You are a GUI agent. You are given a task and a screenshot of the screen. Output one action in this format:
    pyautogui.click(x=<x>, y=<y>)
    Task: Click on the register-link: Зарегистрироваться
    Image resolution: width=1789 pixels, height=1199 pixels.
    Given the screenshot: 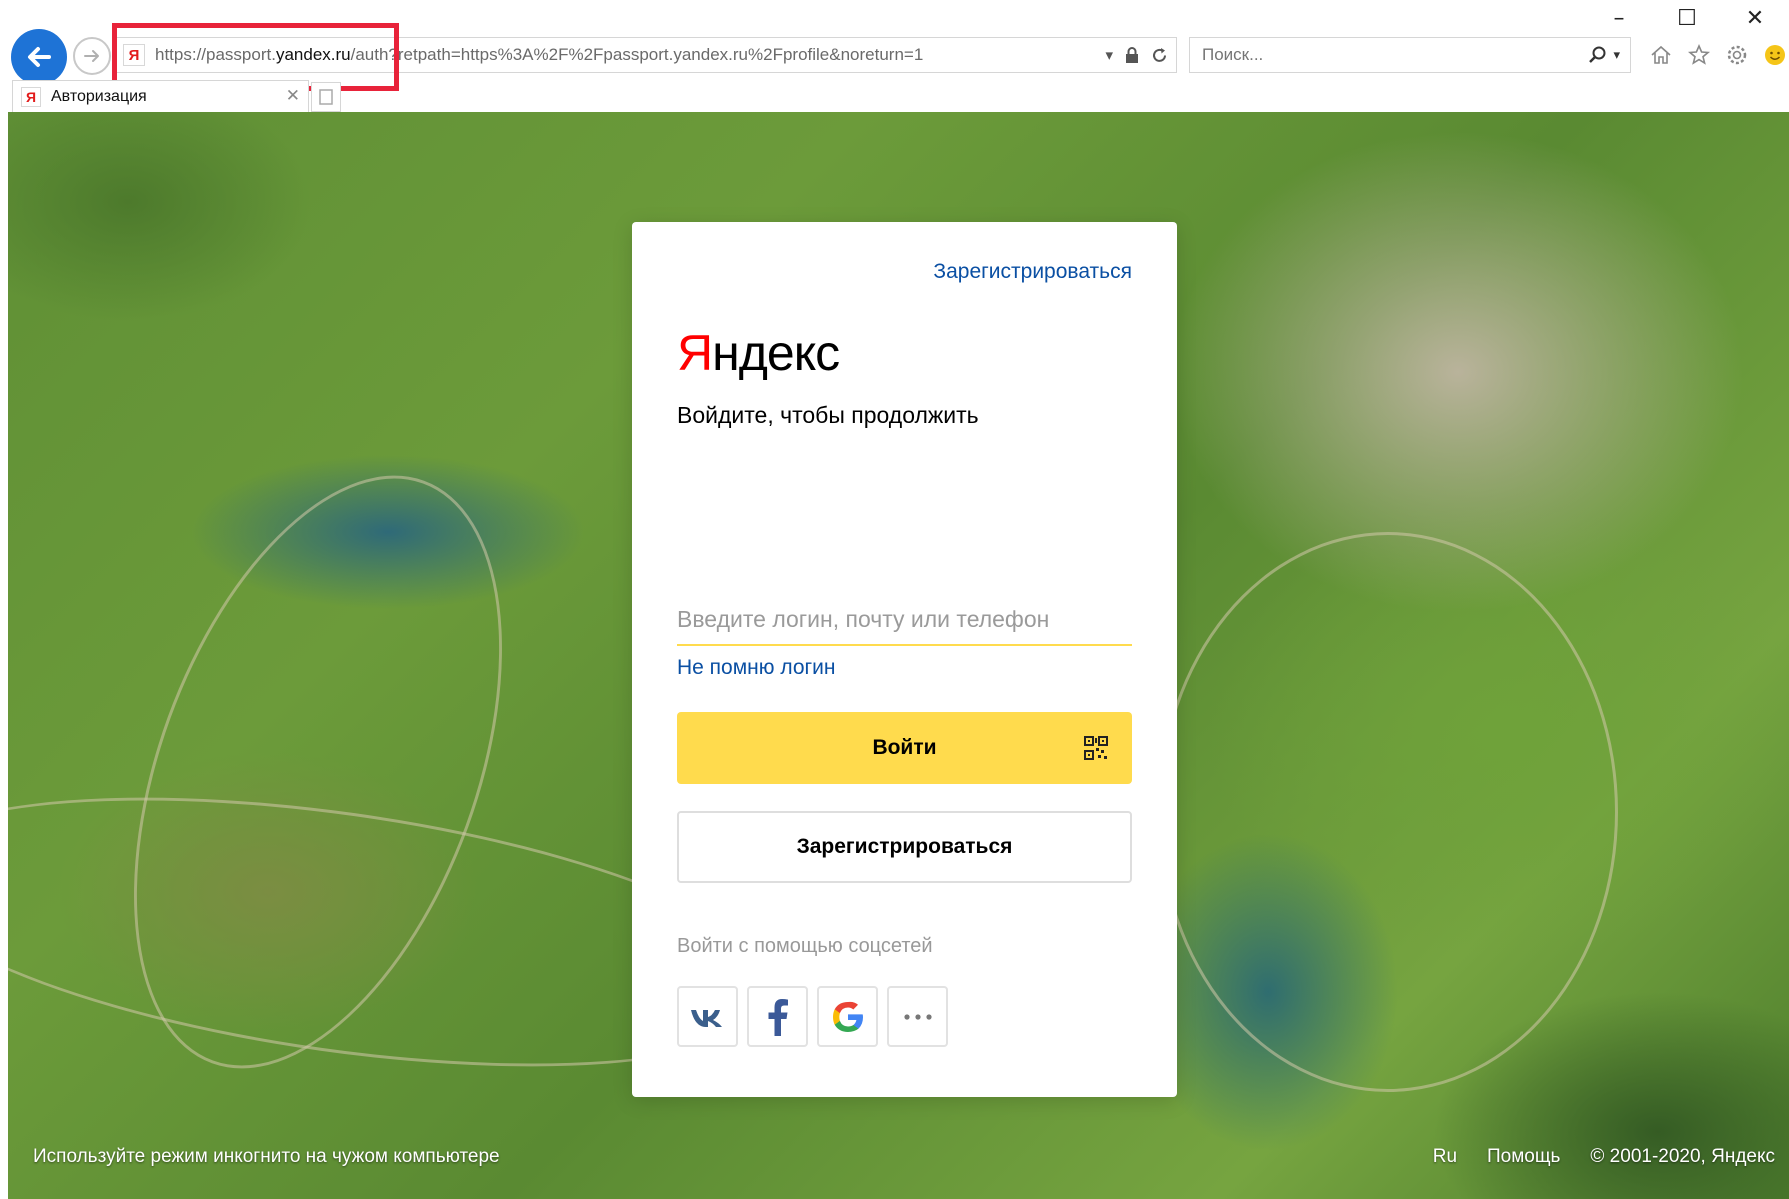 What is the action you would take?
    pyautogui.click(x=1032, y=272)
    